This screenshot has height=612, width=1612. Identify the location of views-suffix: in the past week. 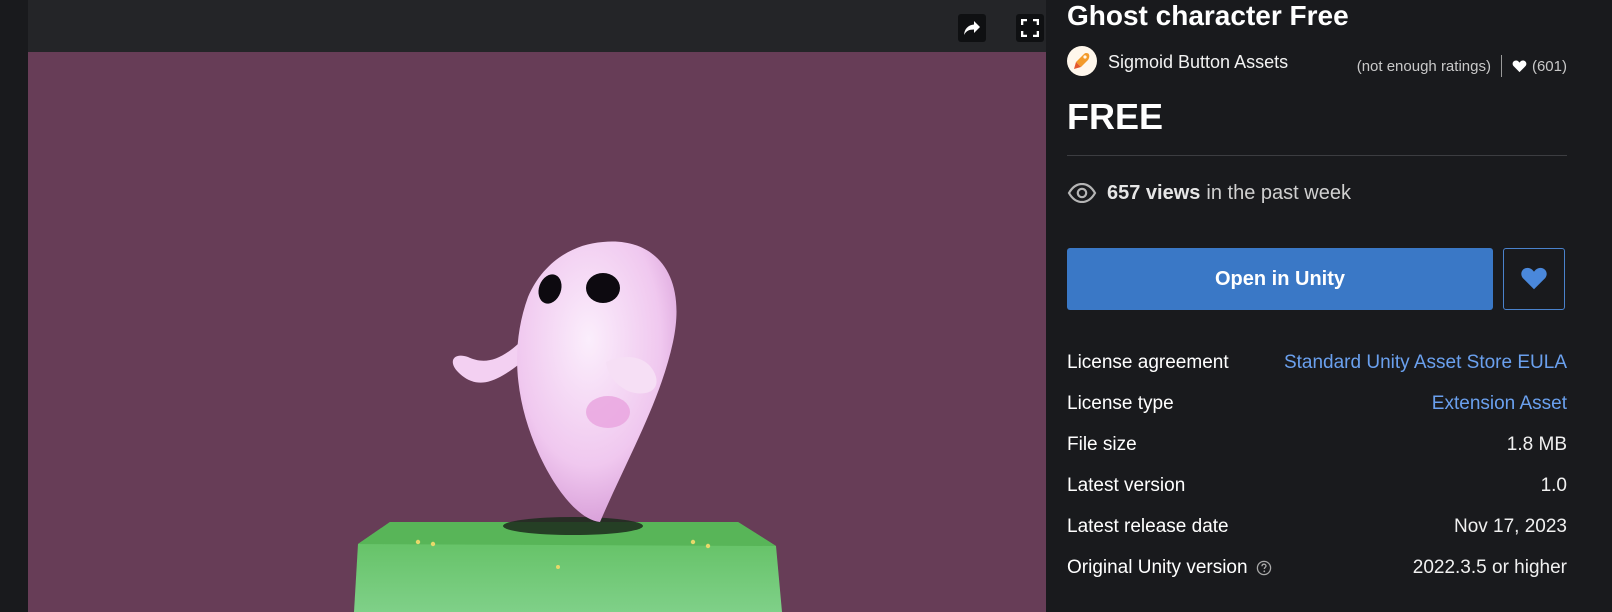
(1278, 192).